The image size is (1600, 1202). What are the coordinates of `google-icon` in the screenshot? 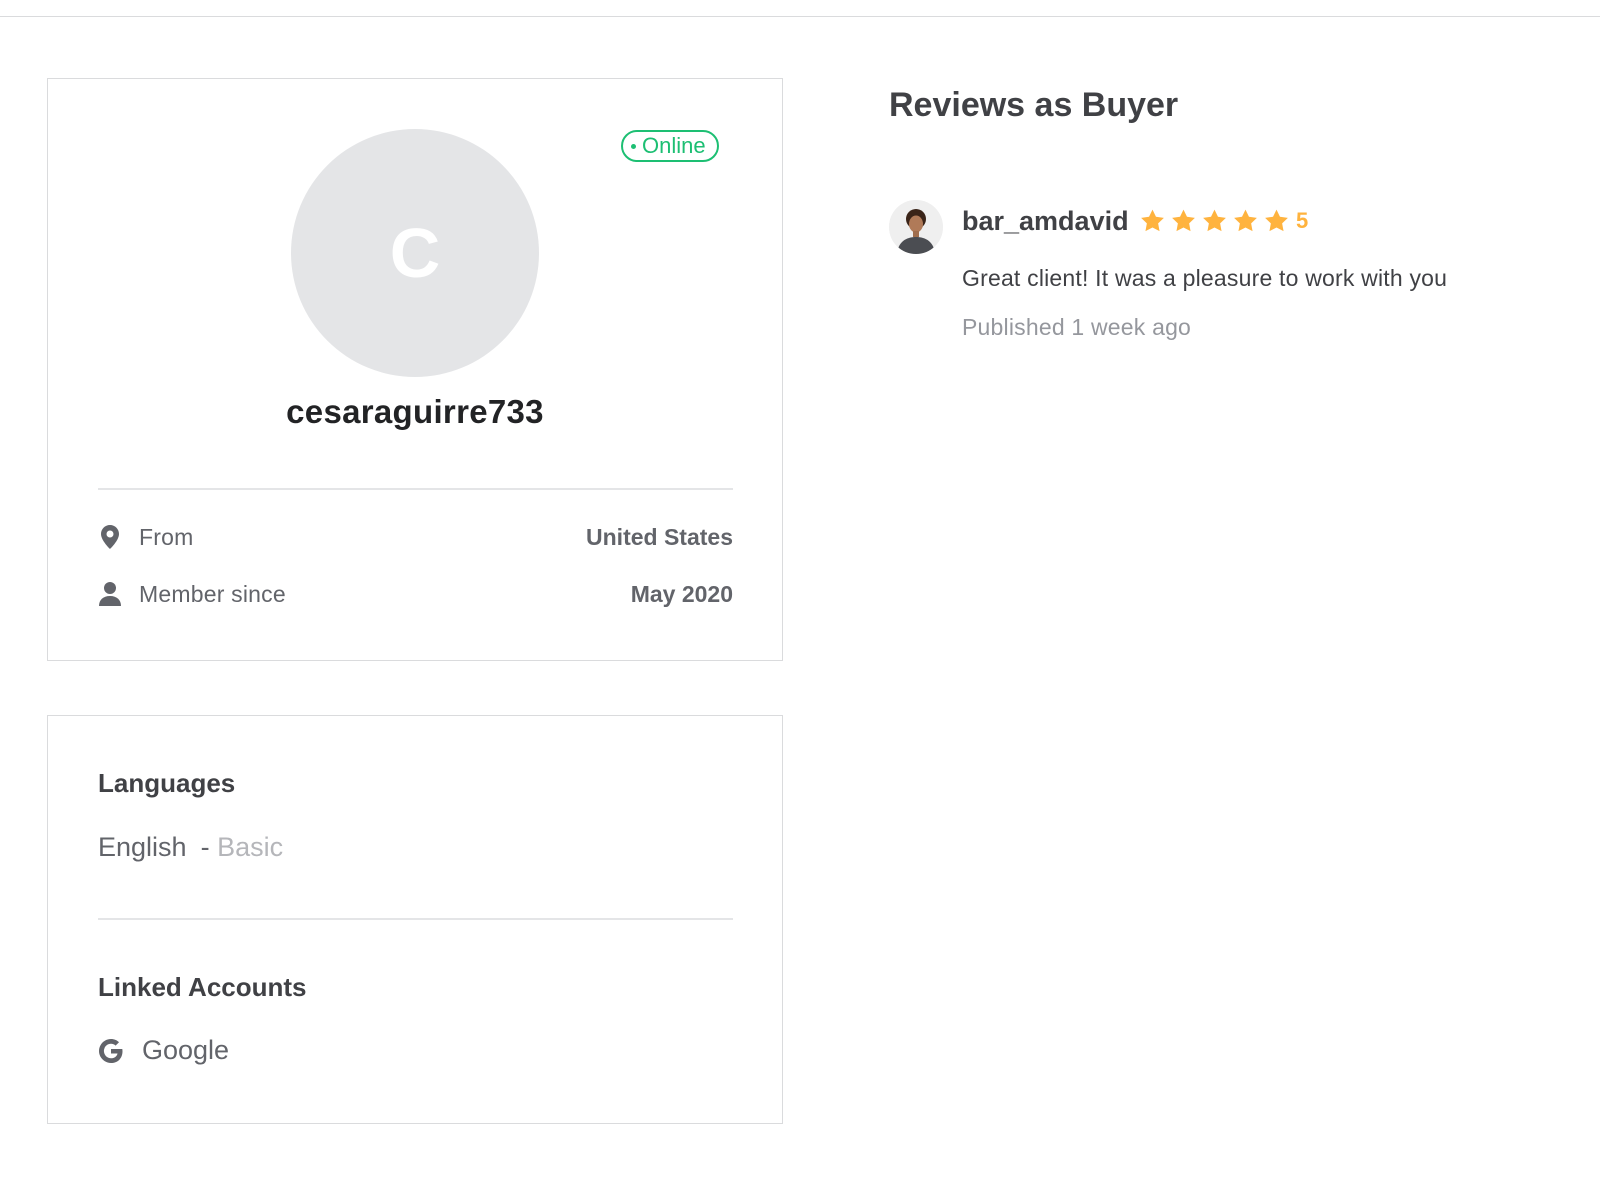 It's located at (111, 1051).